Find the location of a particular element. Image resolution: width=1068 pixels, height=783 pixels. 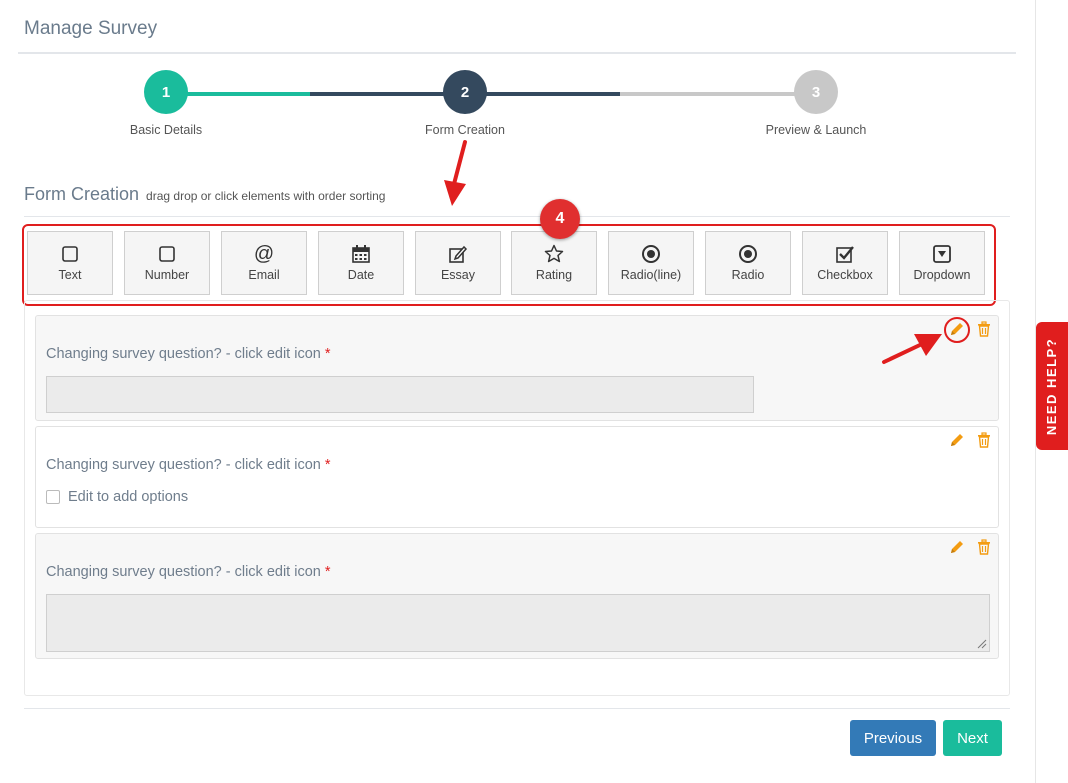

edit-icon-highlight is located at coordinates (957, 330).